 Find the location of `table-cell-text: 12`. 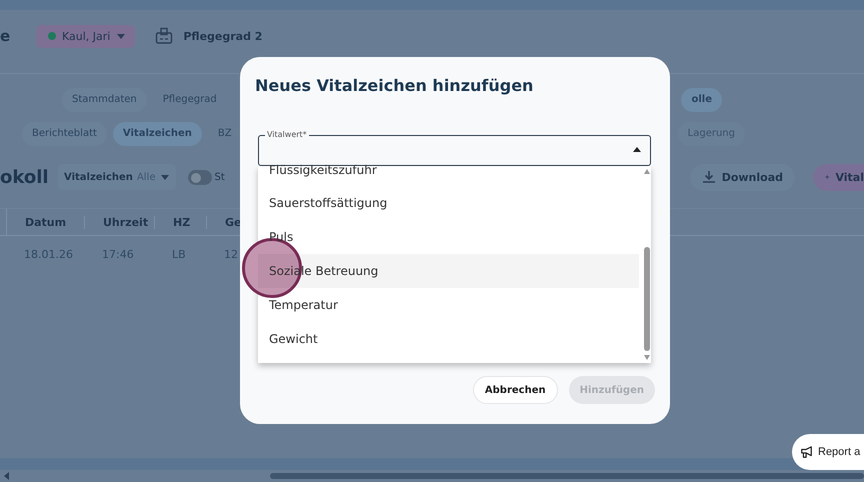

table-cell-text: 12 is located at coordinates (231, 254).